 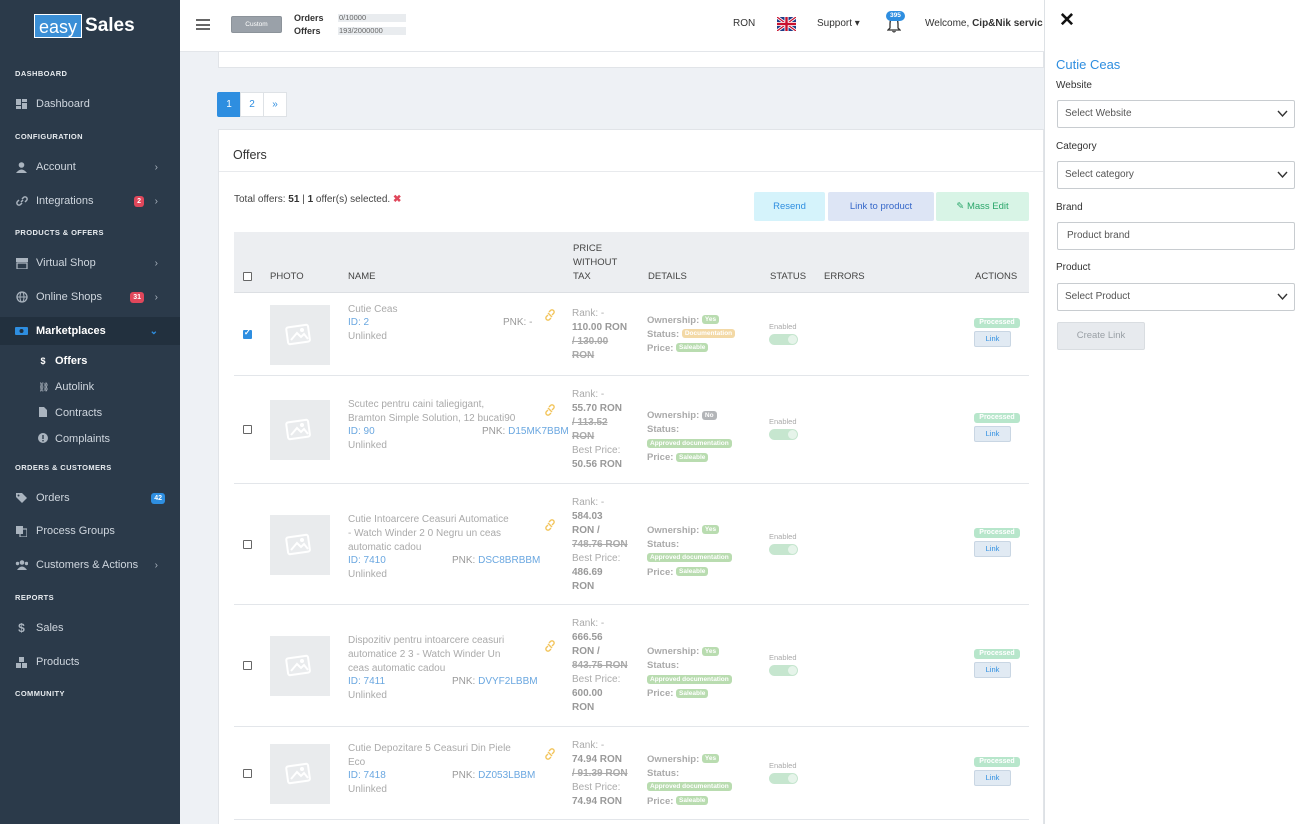 I want to click on sidebar-item-online-shops: Online Shops 31 ›, so click(x=90, y=297).